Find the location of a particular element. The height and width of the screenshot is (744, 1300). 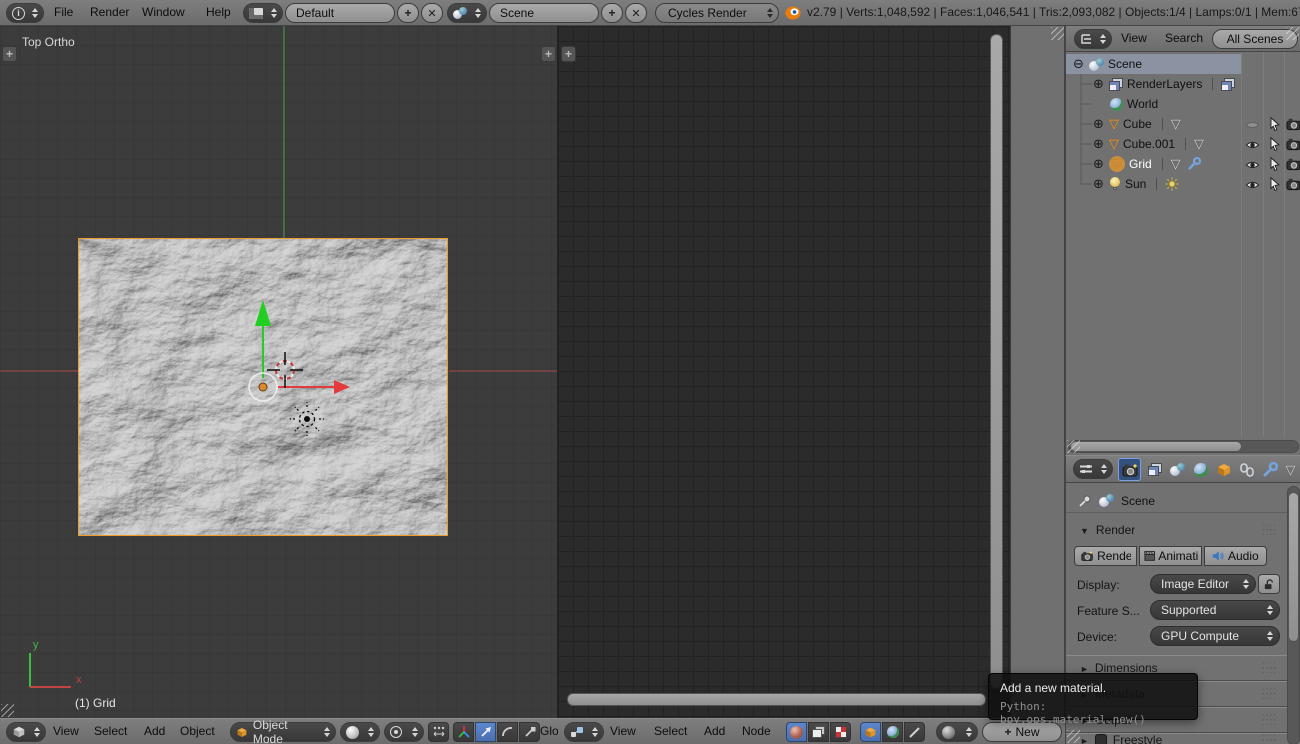

properties-vscrollbar-track is located at coordinates (1293, 615).